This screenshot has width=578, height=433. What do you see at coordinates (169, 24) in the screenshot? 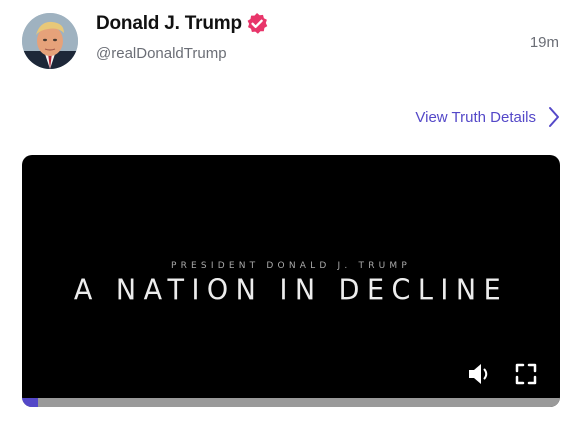
I see `display-name: Donald J. Trump` at bounding box center [169, 24].